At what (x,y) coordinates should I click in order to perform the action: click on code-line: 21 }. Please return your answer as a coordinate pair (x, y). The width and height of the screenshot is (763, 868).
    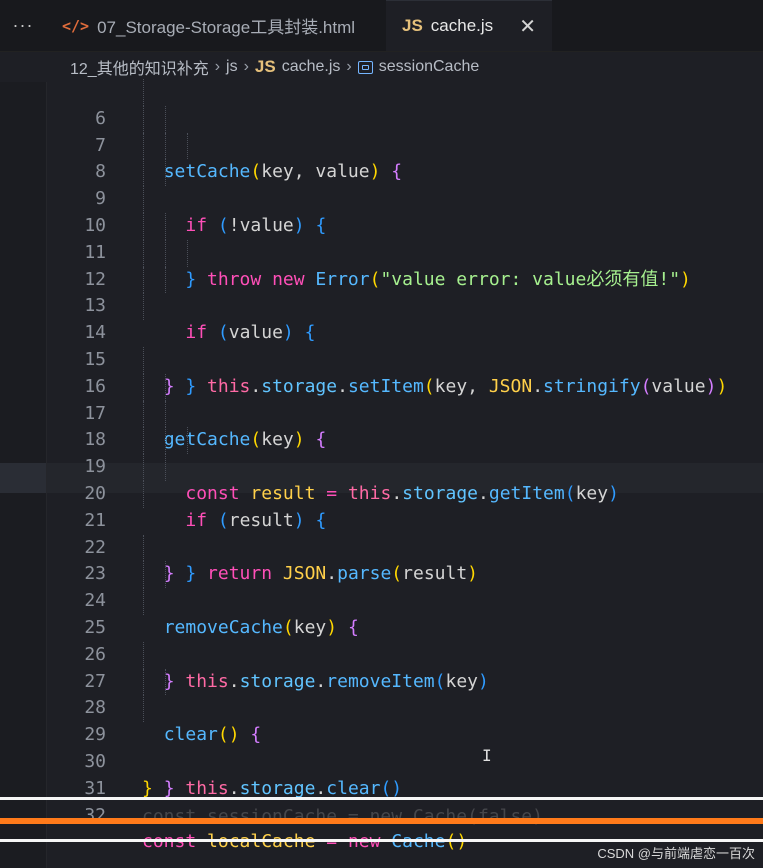
    Looking at the image, I should click on (381, 532).